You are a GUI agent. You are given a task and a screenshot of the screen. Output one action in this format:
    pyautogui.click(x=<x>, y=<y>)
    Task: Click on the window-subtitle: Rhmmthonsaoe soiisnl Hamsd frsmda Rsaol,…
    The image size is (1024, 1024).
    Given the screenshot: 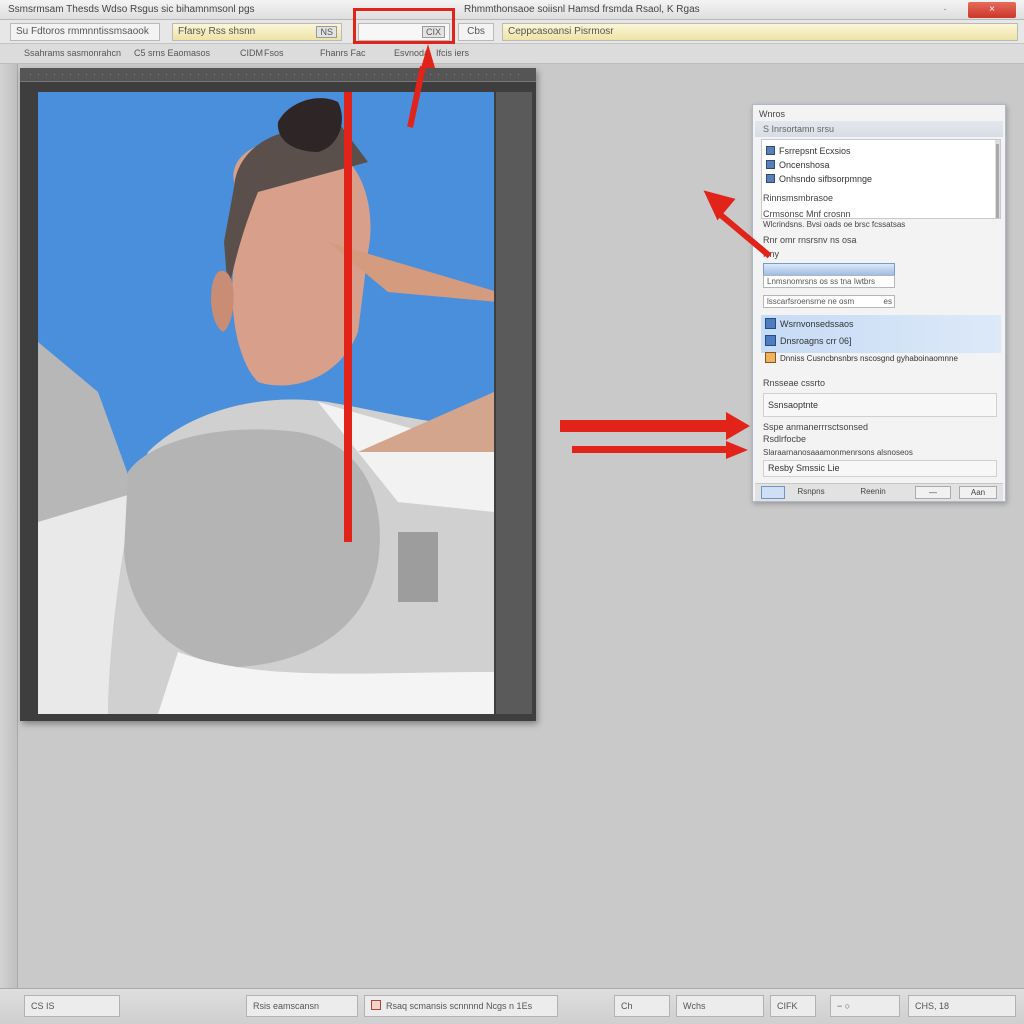 What is the action you would take?
    pyautogui.click(x=582, y=9)
    